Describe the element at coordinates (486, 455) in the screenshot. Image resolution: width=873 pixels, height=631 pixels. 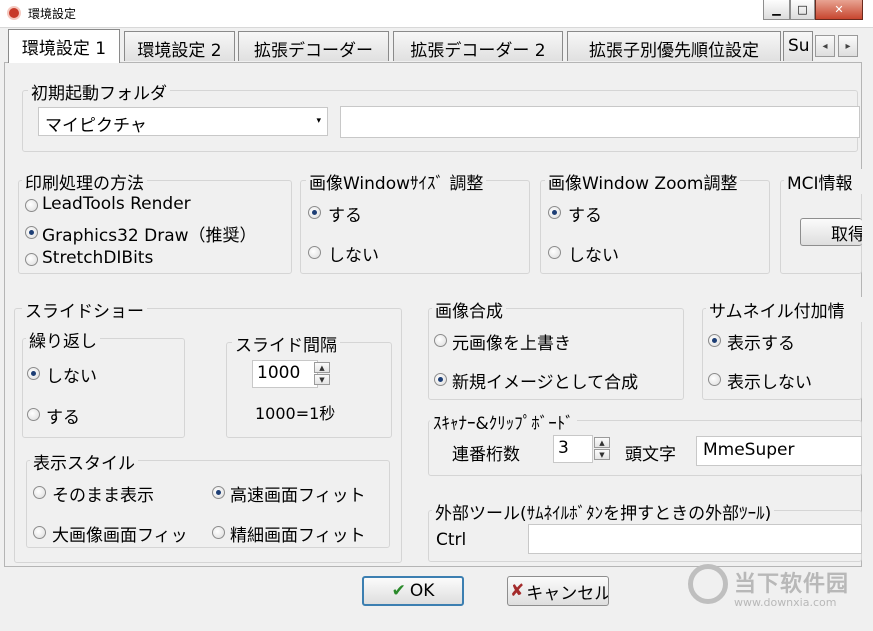
I see `serial-digits-label: 連番桁数` at that location.